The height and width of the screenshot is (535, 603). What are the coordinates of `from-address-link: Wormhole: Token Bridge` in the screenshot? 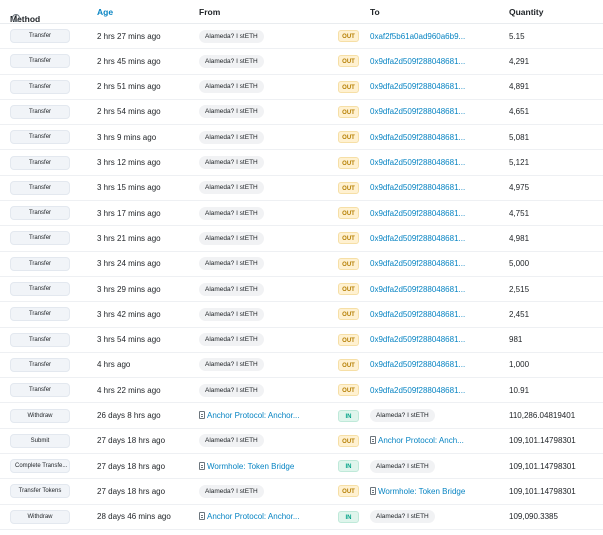 It's located at (246, 466).